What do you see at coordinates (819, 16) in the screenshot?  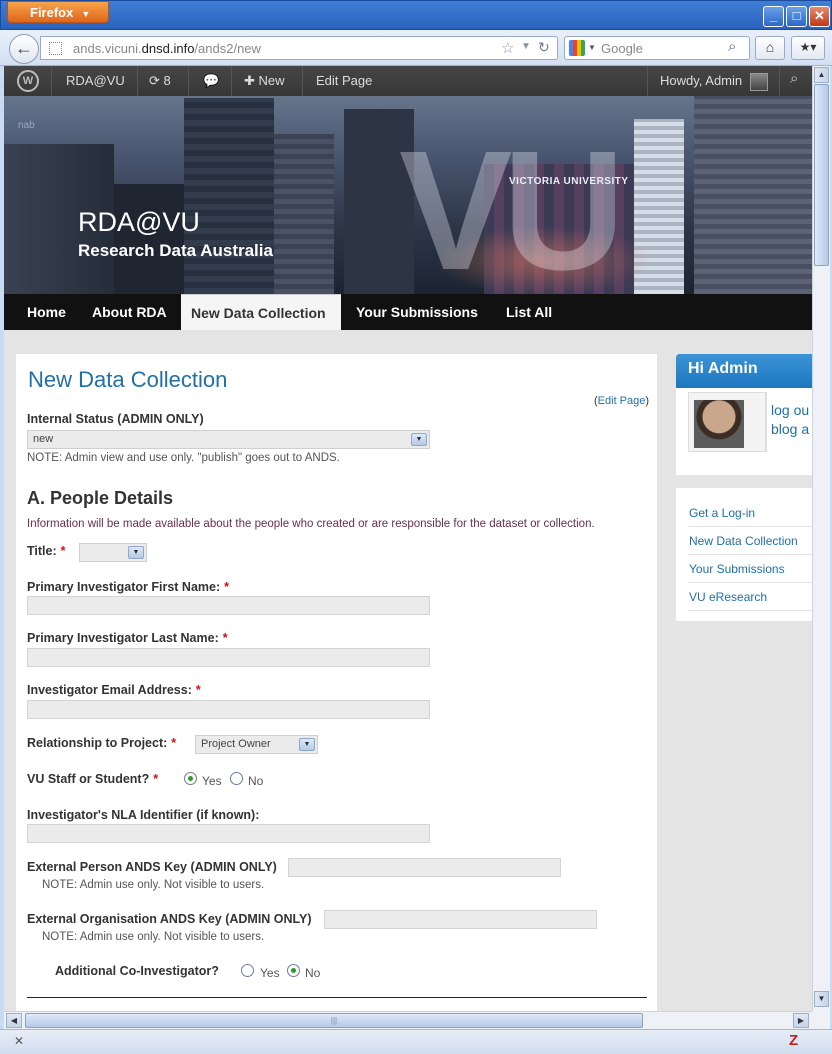 I see `close-window-button: ✕` at bounding box center [819, 16].